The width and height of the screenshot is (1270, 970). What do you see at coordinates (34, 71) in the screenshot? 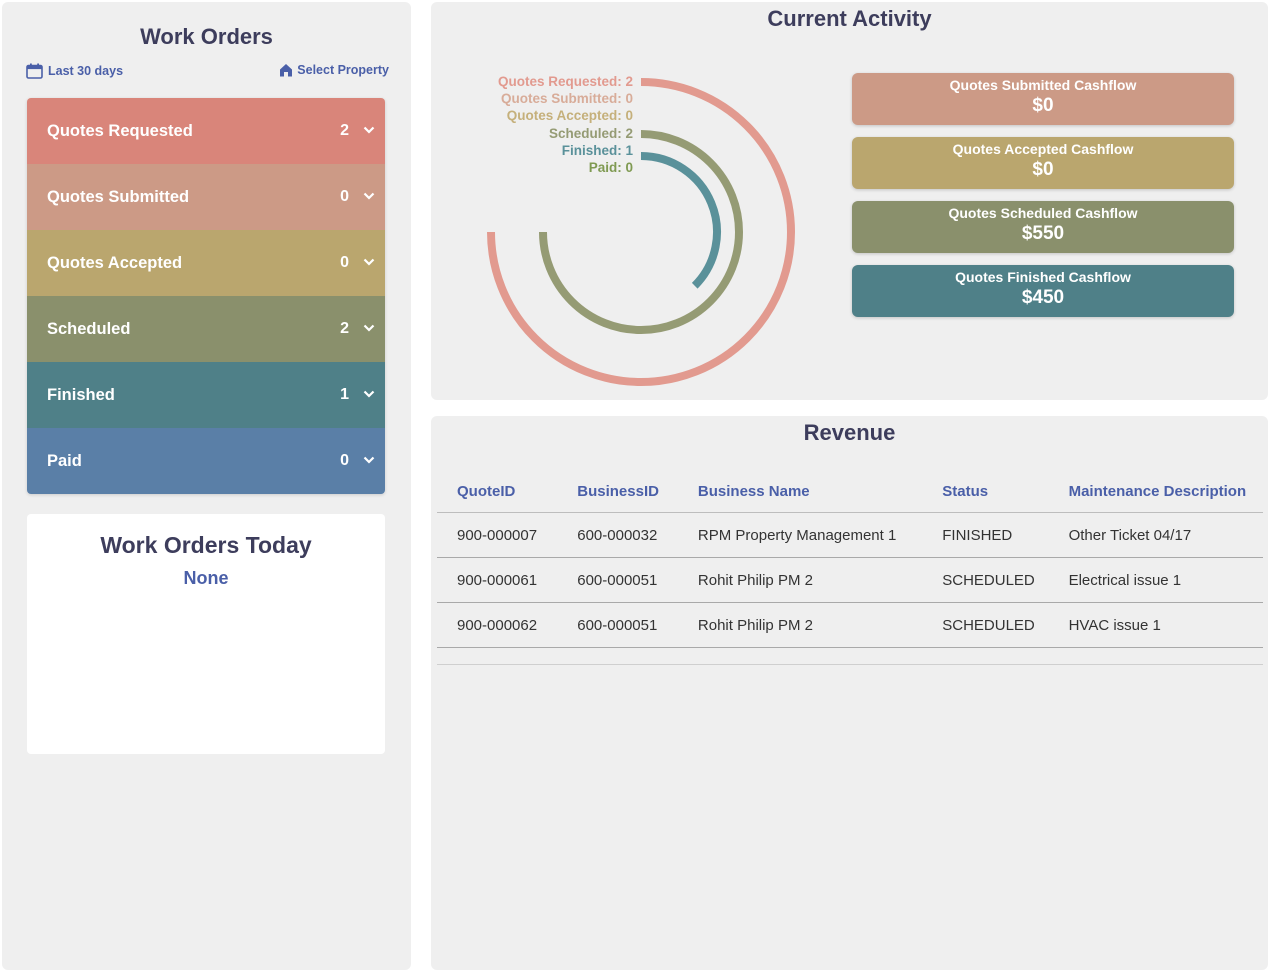
I see `calendar-icon` at bounding box center [34, 71].